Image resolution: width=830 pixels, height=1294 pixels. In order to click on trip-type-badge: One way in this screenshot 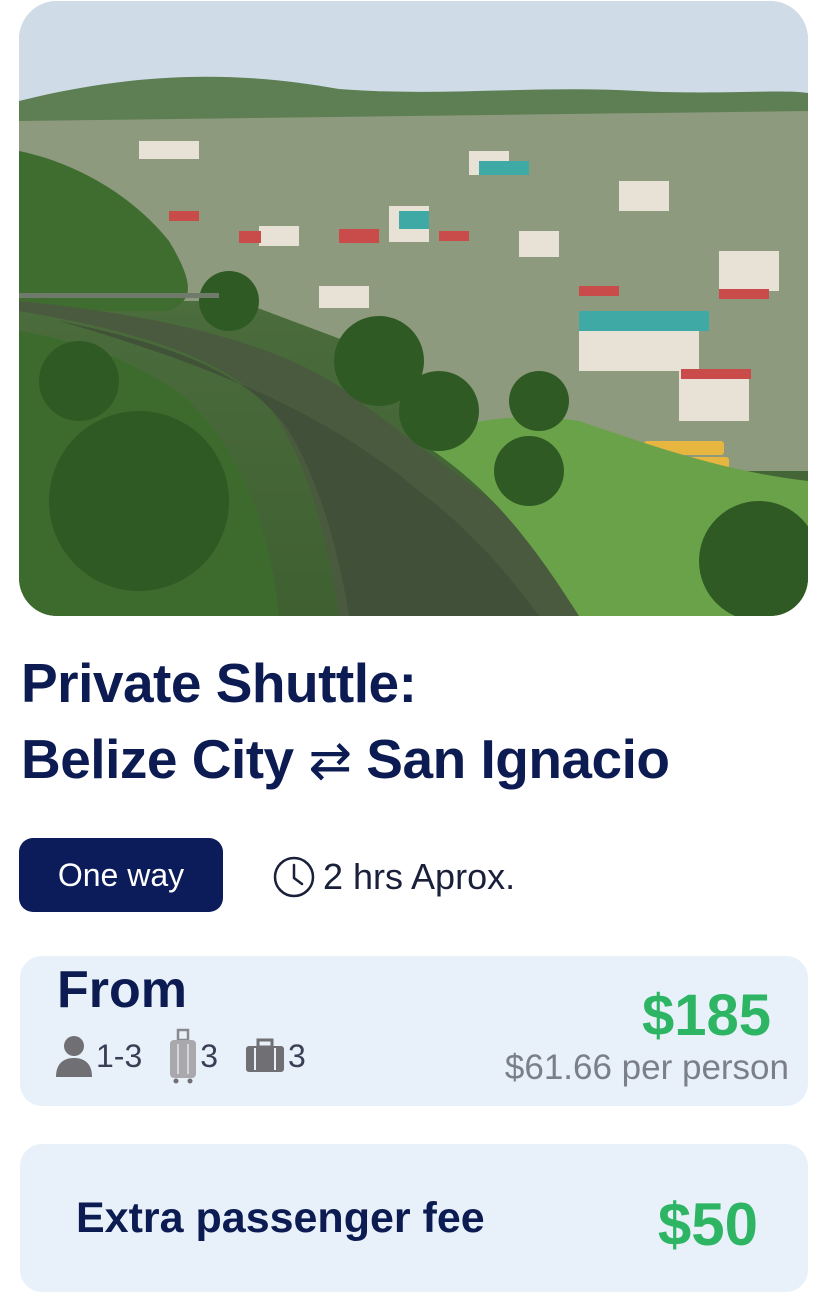, I will do `click(121, 875)`.